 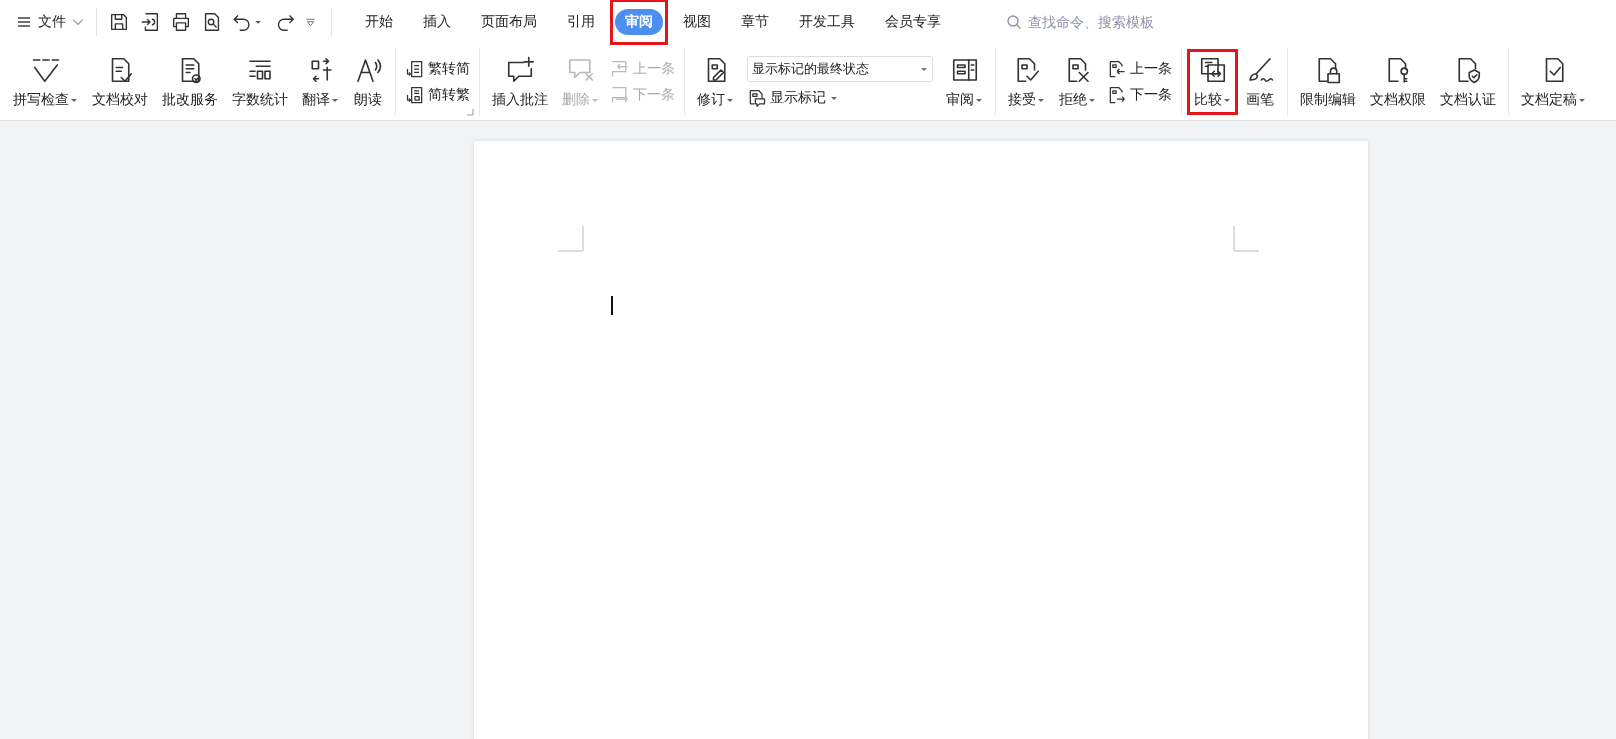 What do you see at coordinates (1468, 82) in the screenshot?
I see `ribbon-button: 文档认证` at bounding box center [1468, 82].